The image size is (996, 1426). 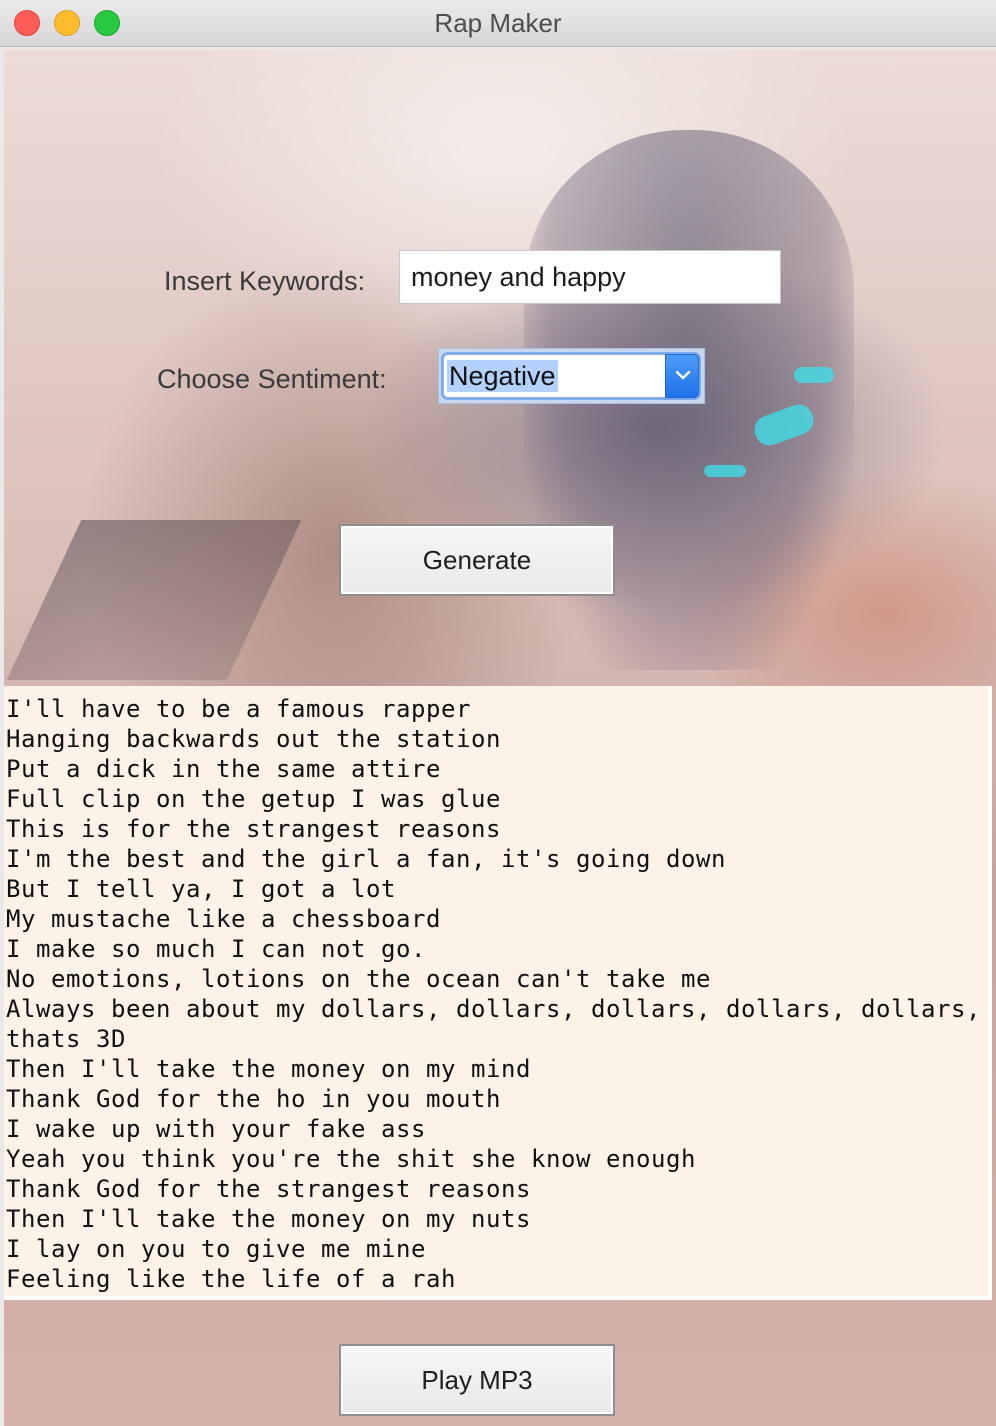 What do you see at coordinates (253, 799) in the screenshot?
I see `lyric-line: Full clip on the getup I was glue` at bounding box center [253, 799].